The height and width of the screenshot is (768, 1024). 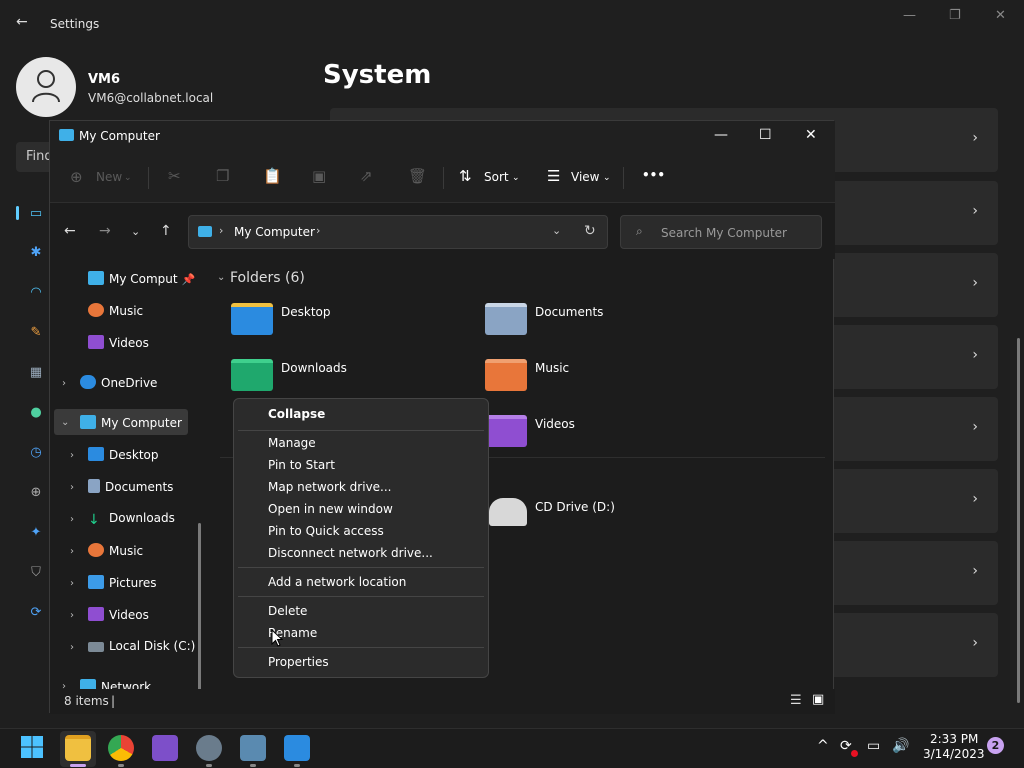 What do you see at coordinates (330, 509) in the screenshot?
I see `menu-item-open-new-window: Open in new window` at bounding box center [330, 509].